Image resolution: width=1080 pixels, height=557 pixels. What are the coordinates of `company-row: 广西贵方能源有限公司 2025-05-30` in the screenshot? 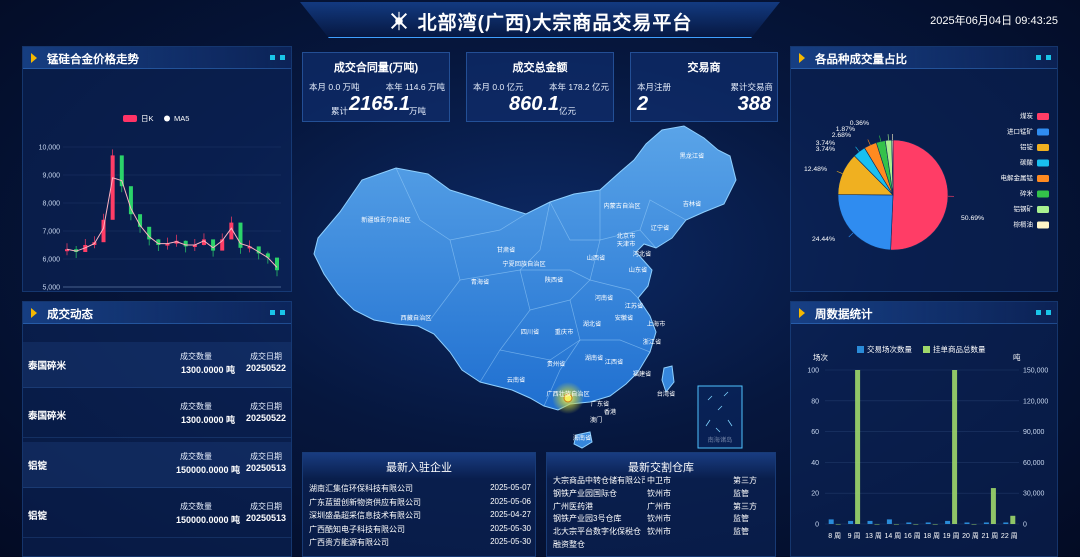 It's located at (420, 543).